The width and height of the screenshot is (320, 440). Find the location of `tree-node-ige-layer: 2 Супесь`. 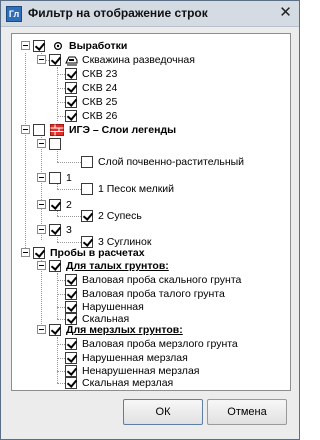

tree-node-ige-layer: 2 Супесь is located at coordinates (151, 216).